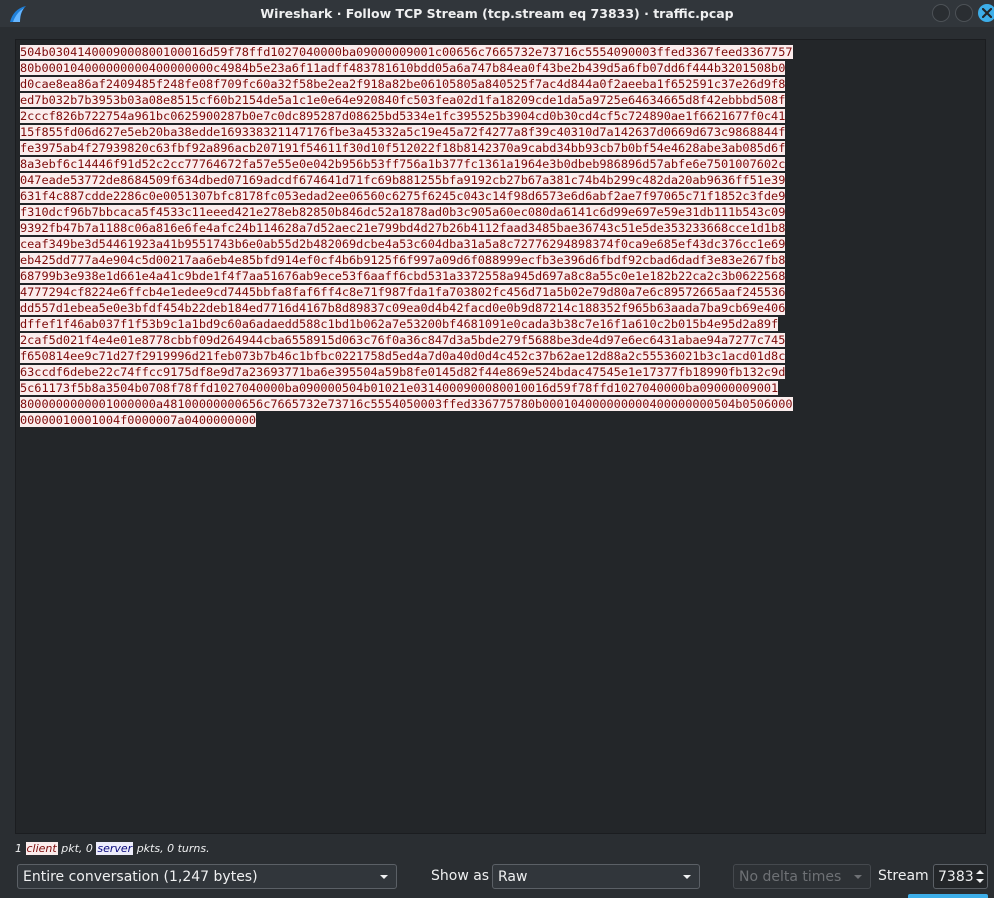 This screenshot has width=994, height=898. What do you see at coordinates (171, 848) in the screenshot?
I see `stats-suffix: pkts, 0 turns.` at bounding box center [171, 848].